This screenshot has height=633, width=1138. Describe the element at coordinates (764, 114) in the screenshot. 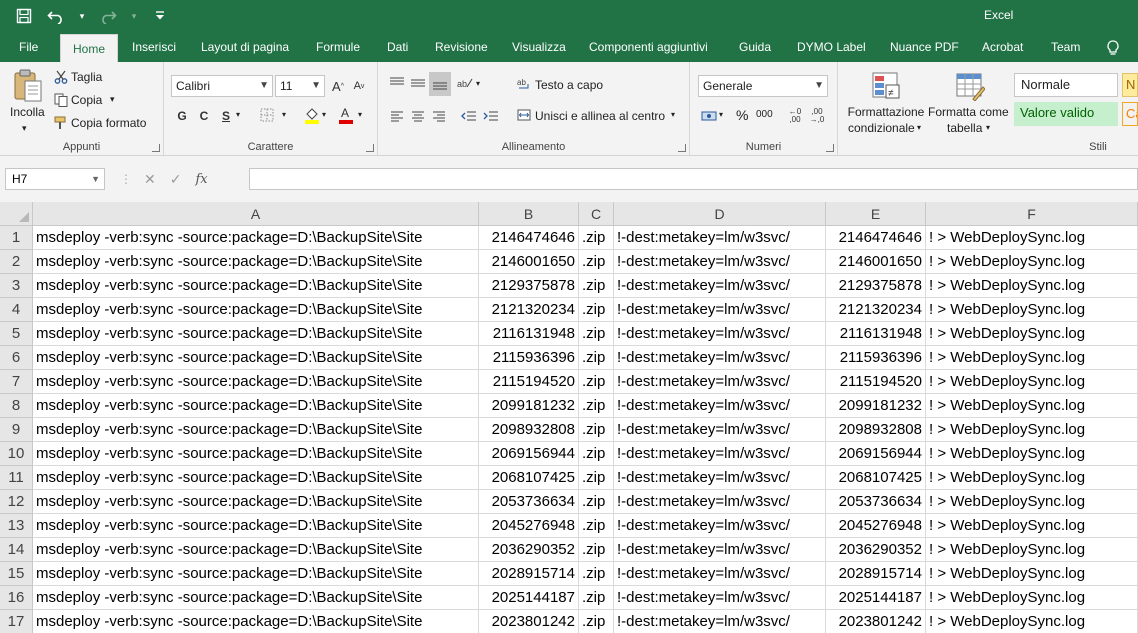

I see `thousands-button: 000` at that location.